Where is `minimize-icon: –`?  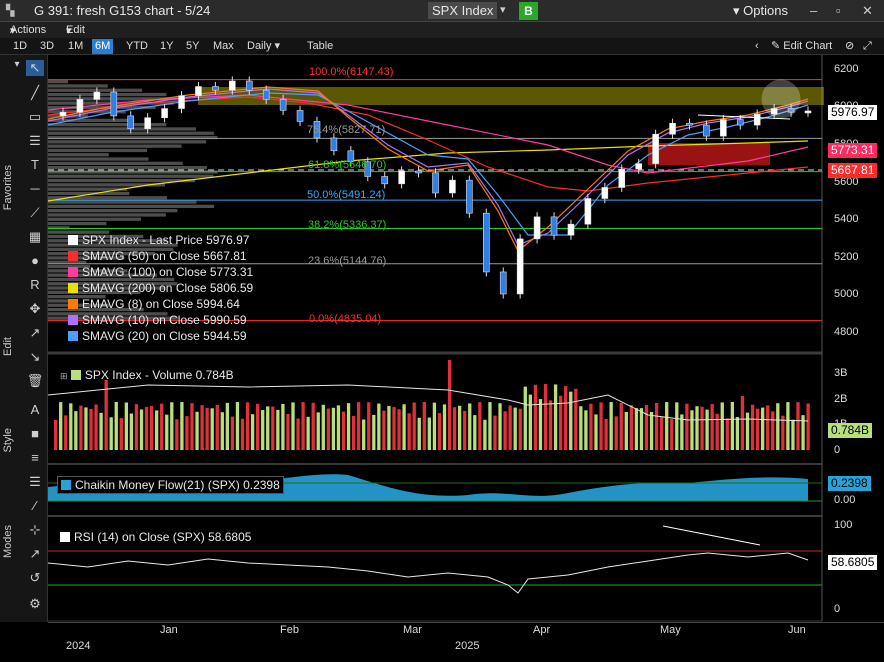 minimize-icon: – is located at coordinates (813, 10).